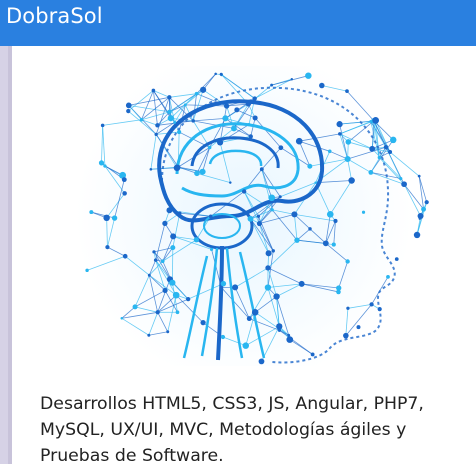 Image resolution: width=476 pixels, height=464 pixels. Describe the element at coordinates (238, 23) in the screenshot. I see `navbar: DobraSol` at that location.